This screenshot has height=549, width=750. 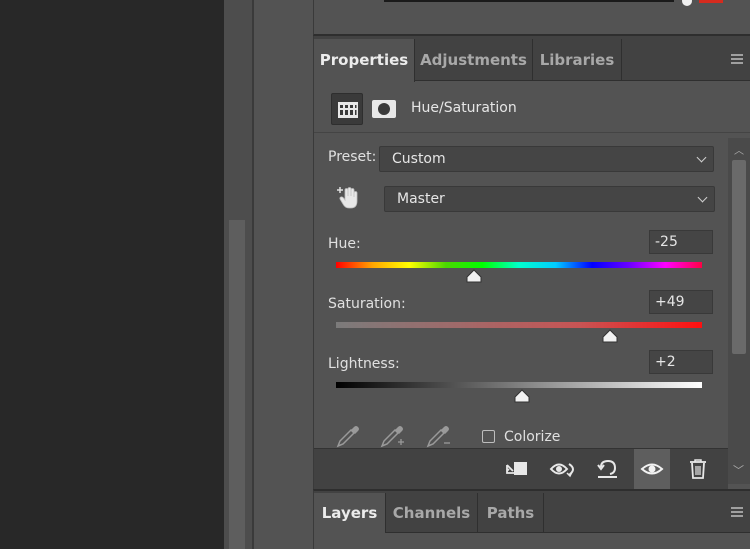 What do you see at coordinates (698, 469) in the screenshot?
I see `delete-icon` at bounding box center [698, 469].